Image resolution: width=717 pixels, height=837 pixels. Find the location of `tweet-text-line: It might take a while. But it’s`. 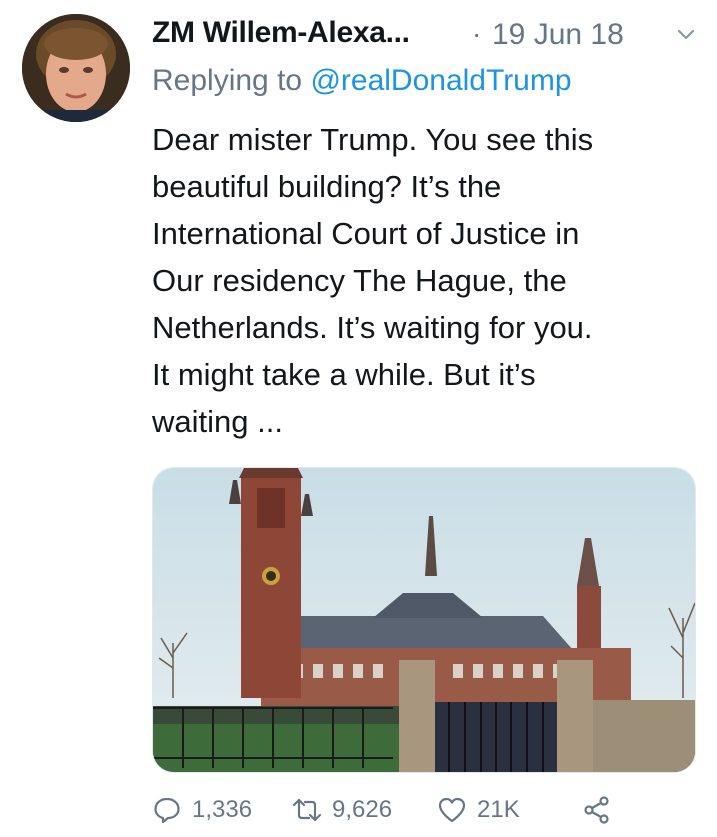

tweet-text-line: It might take a while. But it’s is located at coordinates (344, 374).